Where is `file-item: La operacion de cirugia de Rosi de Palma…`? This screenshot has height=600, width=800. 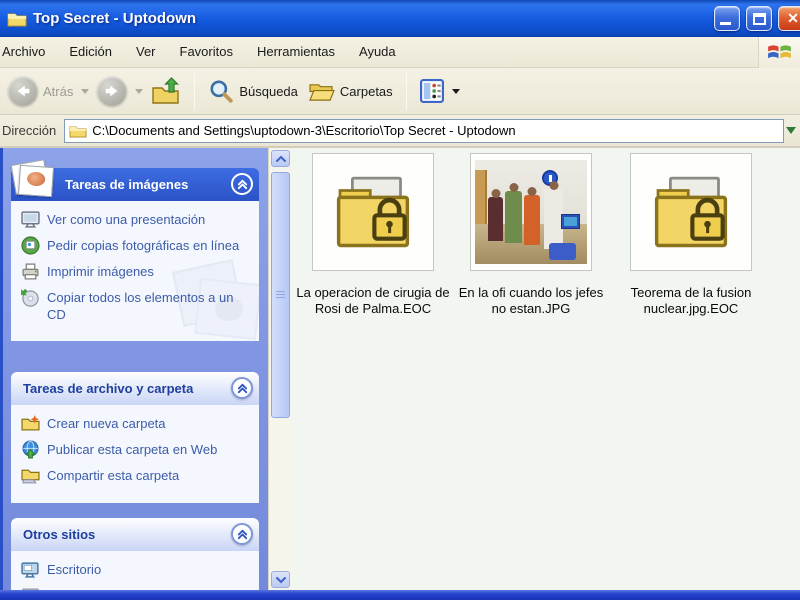
file-item: La operacion de cirugia de Rosi de Palma… is located at coordinates (373, 235).